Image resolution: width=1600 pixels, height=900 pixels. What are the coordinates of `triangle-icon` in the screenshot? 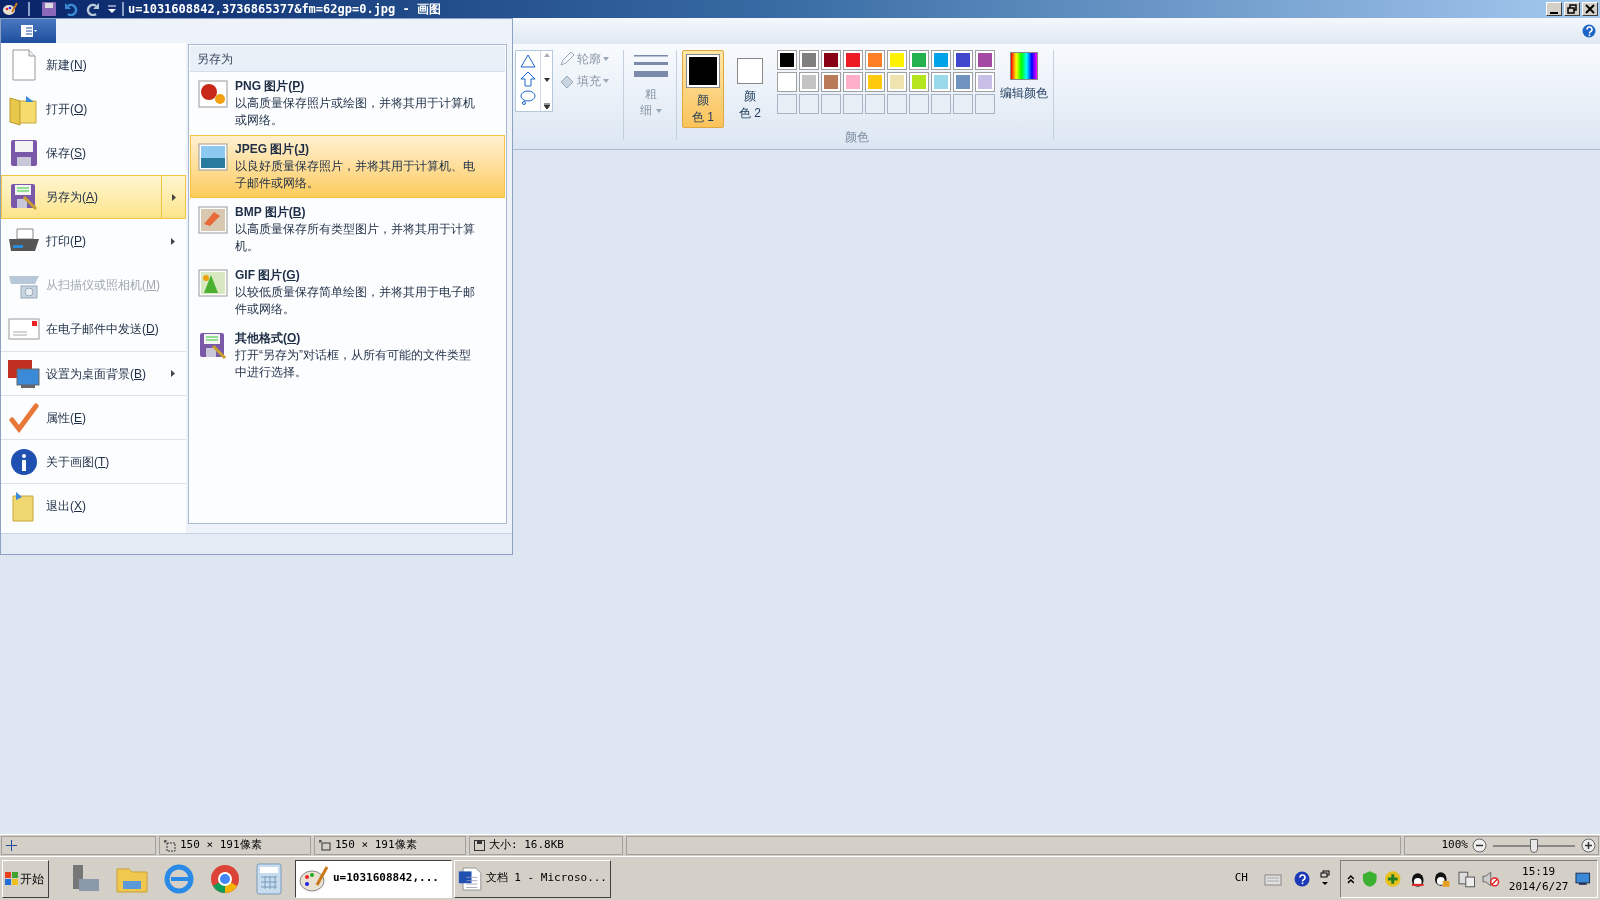 It's located at (528, 61).